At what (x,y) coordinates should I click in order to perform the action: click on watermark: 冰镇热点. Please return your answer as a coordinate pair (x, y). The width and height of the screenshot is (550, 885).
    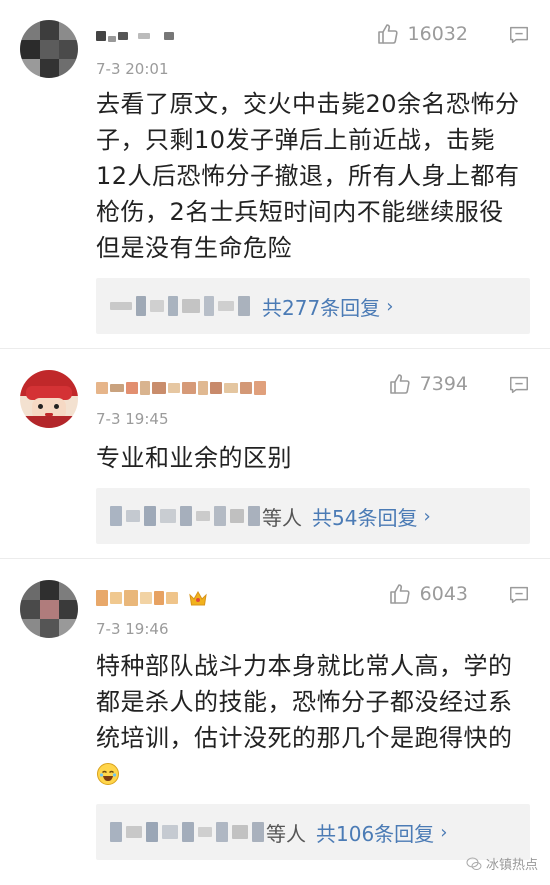
    Looking at the image, I should click on (502, 863).